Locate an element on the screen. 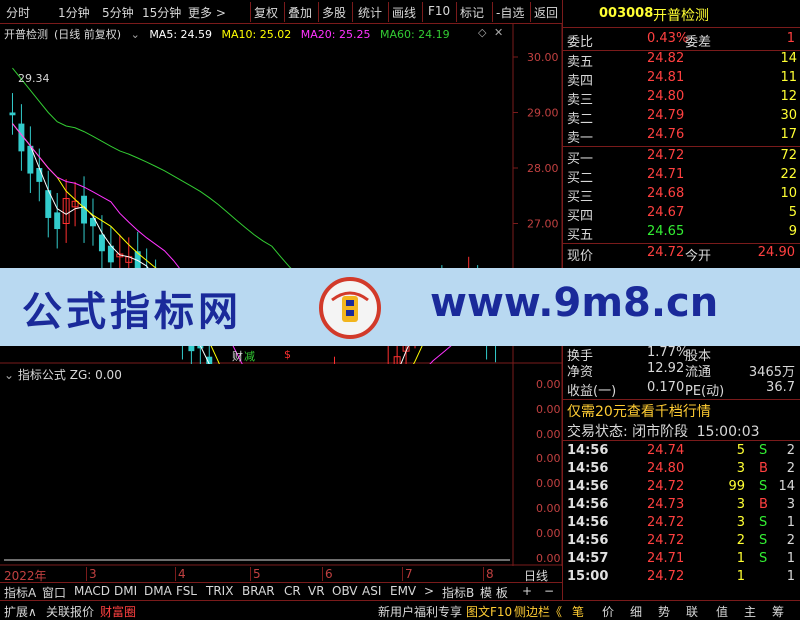 The height and width of the screenshot is (620, 800). diamond-icon: ◇ is located at coordinates (482, 32).